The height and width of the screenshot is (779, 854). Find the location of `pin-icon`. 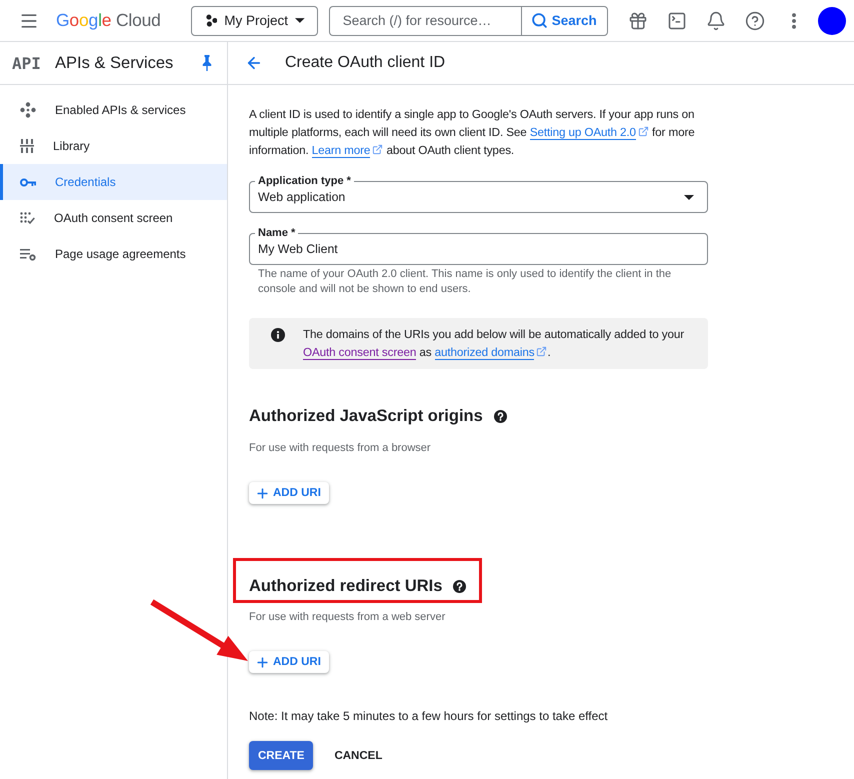

pin-icon is located at coordinates (207, 63).